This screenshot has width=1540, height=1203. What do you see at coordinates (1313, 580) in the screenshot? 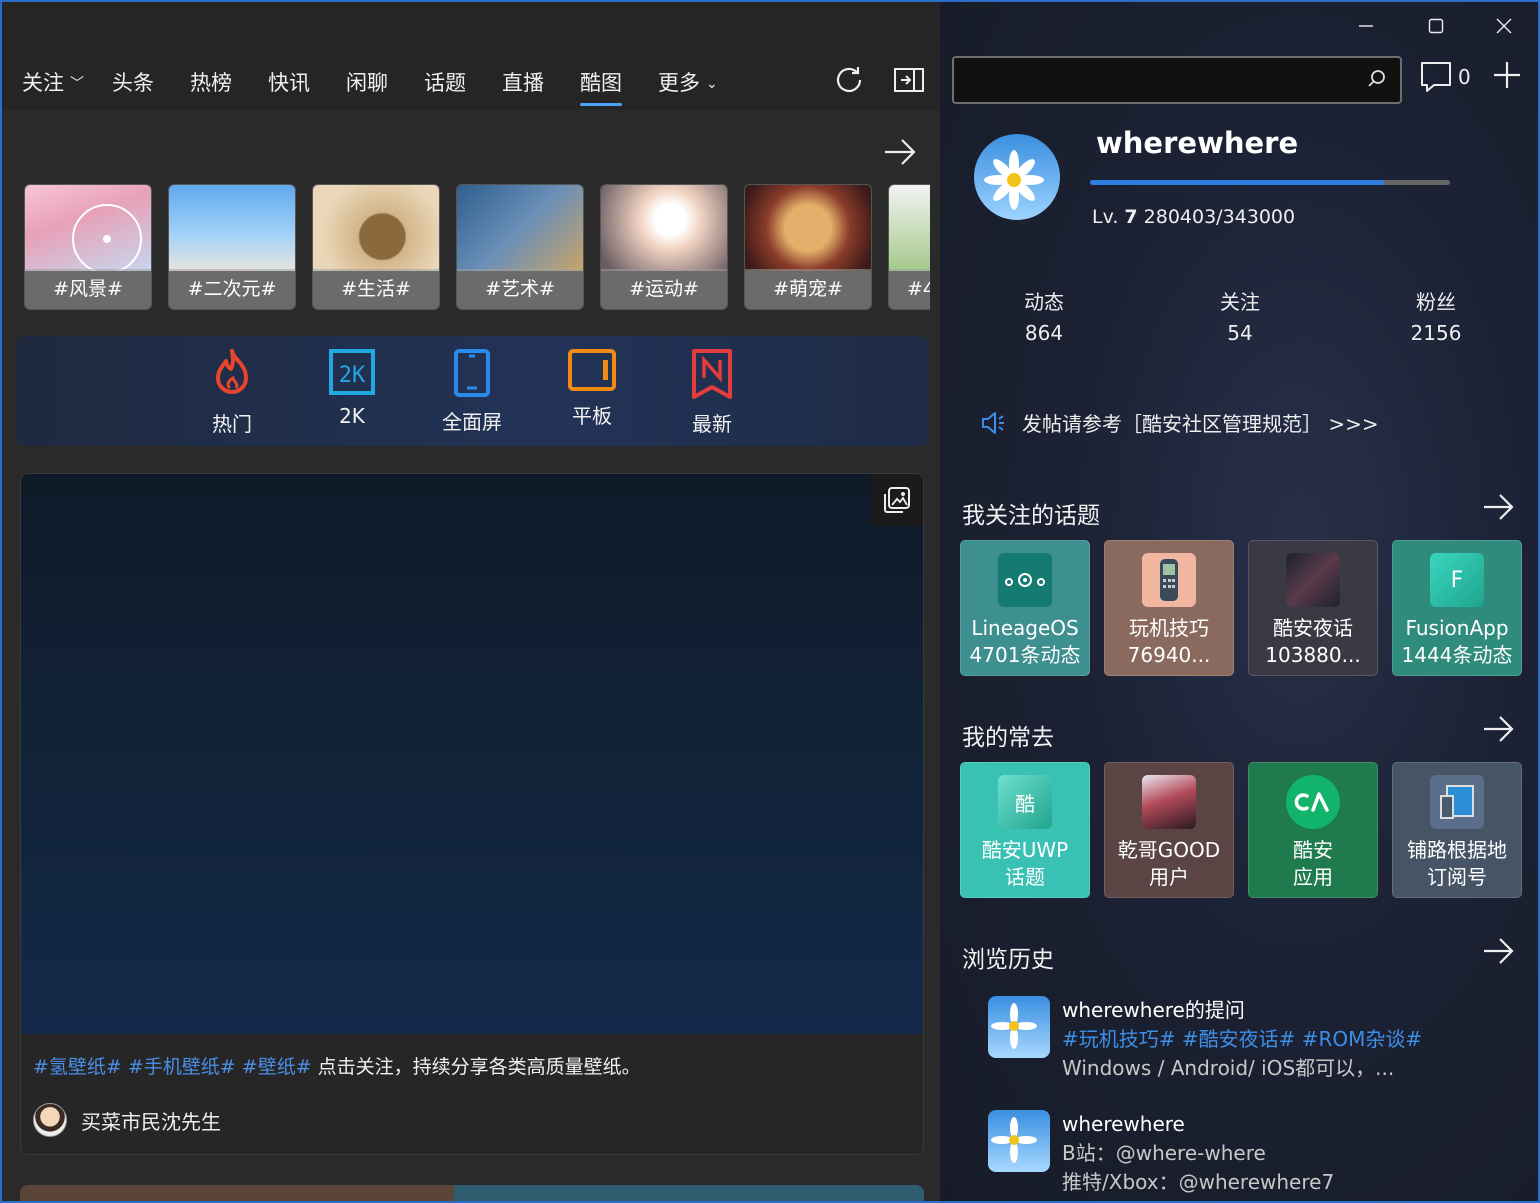
I see `night-city-icon` at bounding box center [1313, 580].